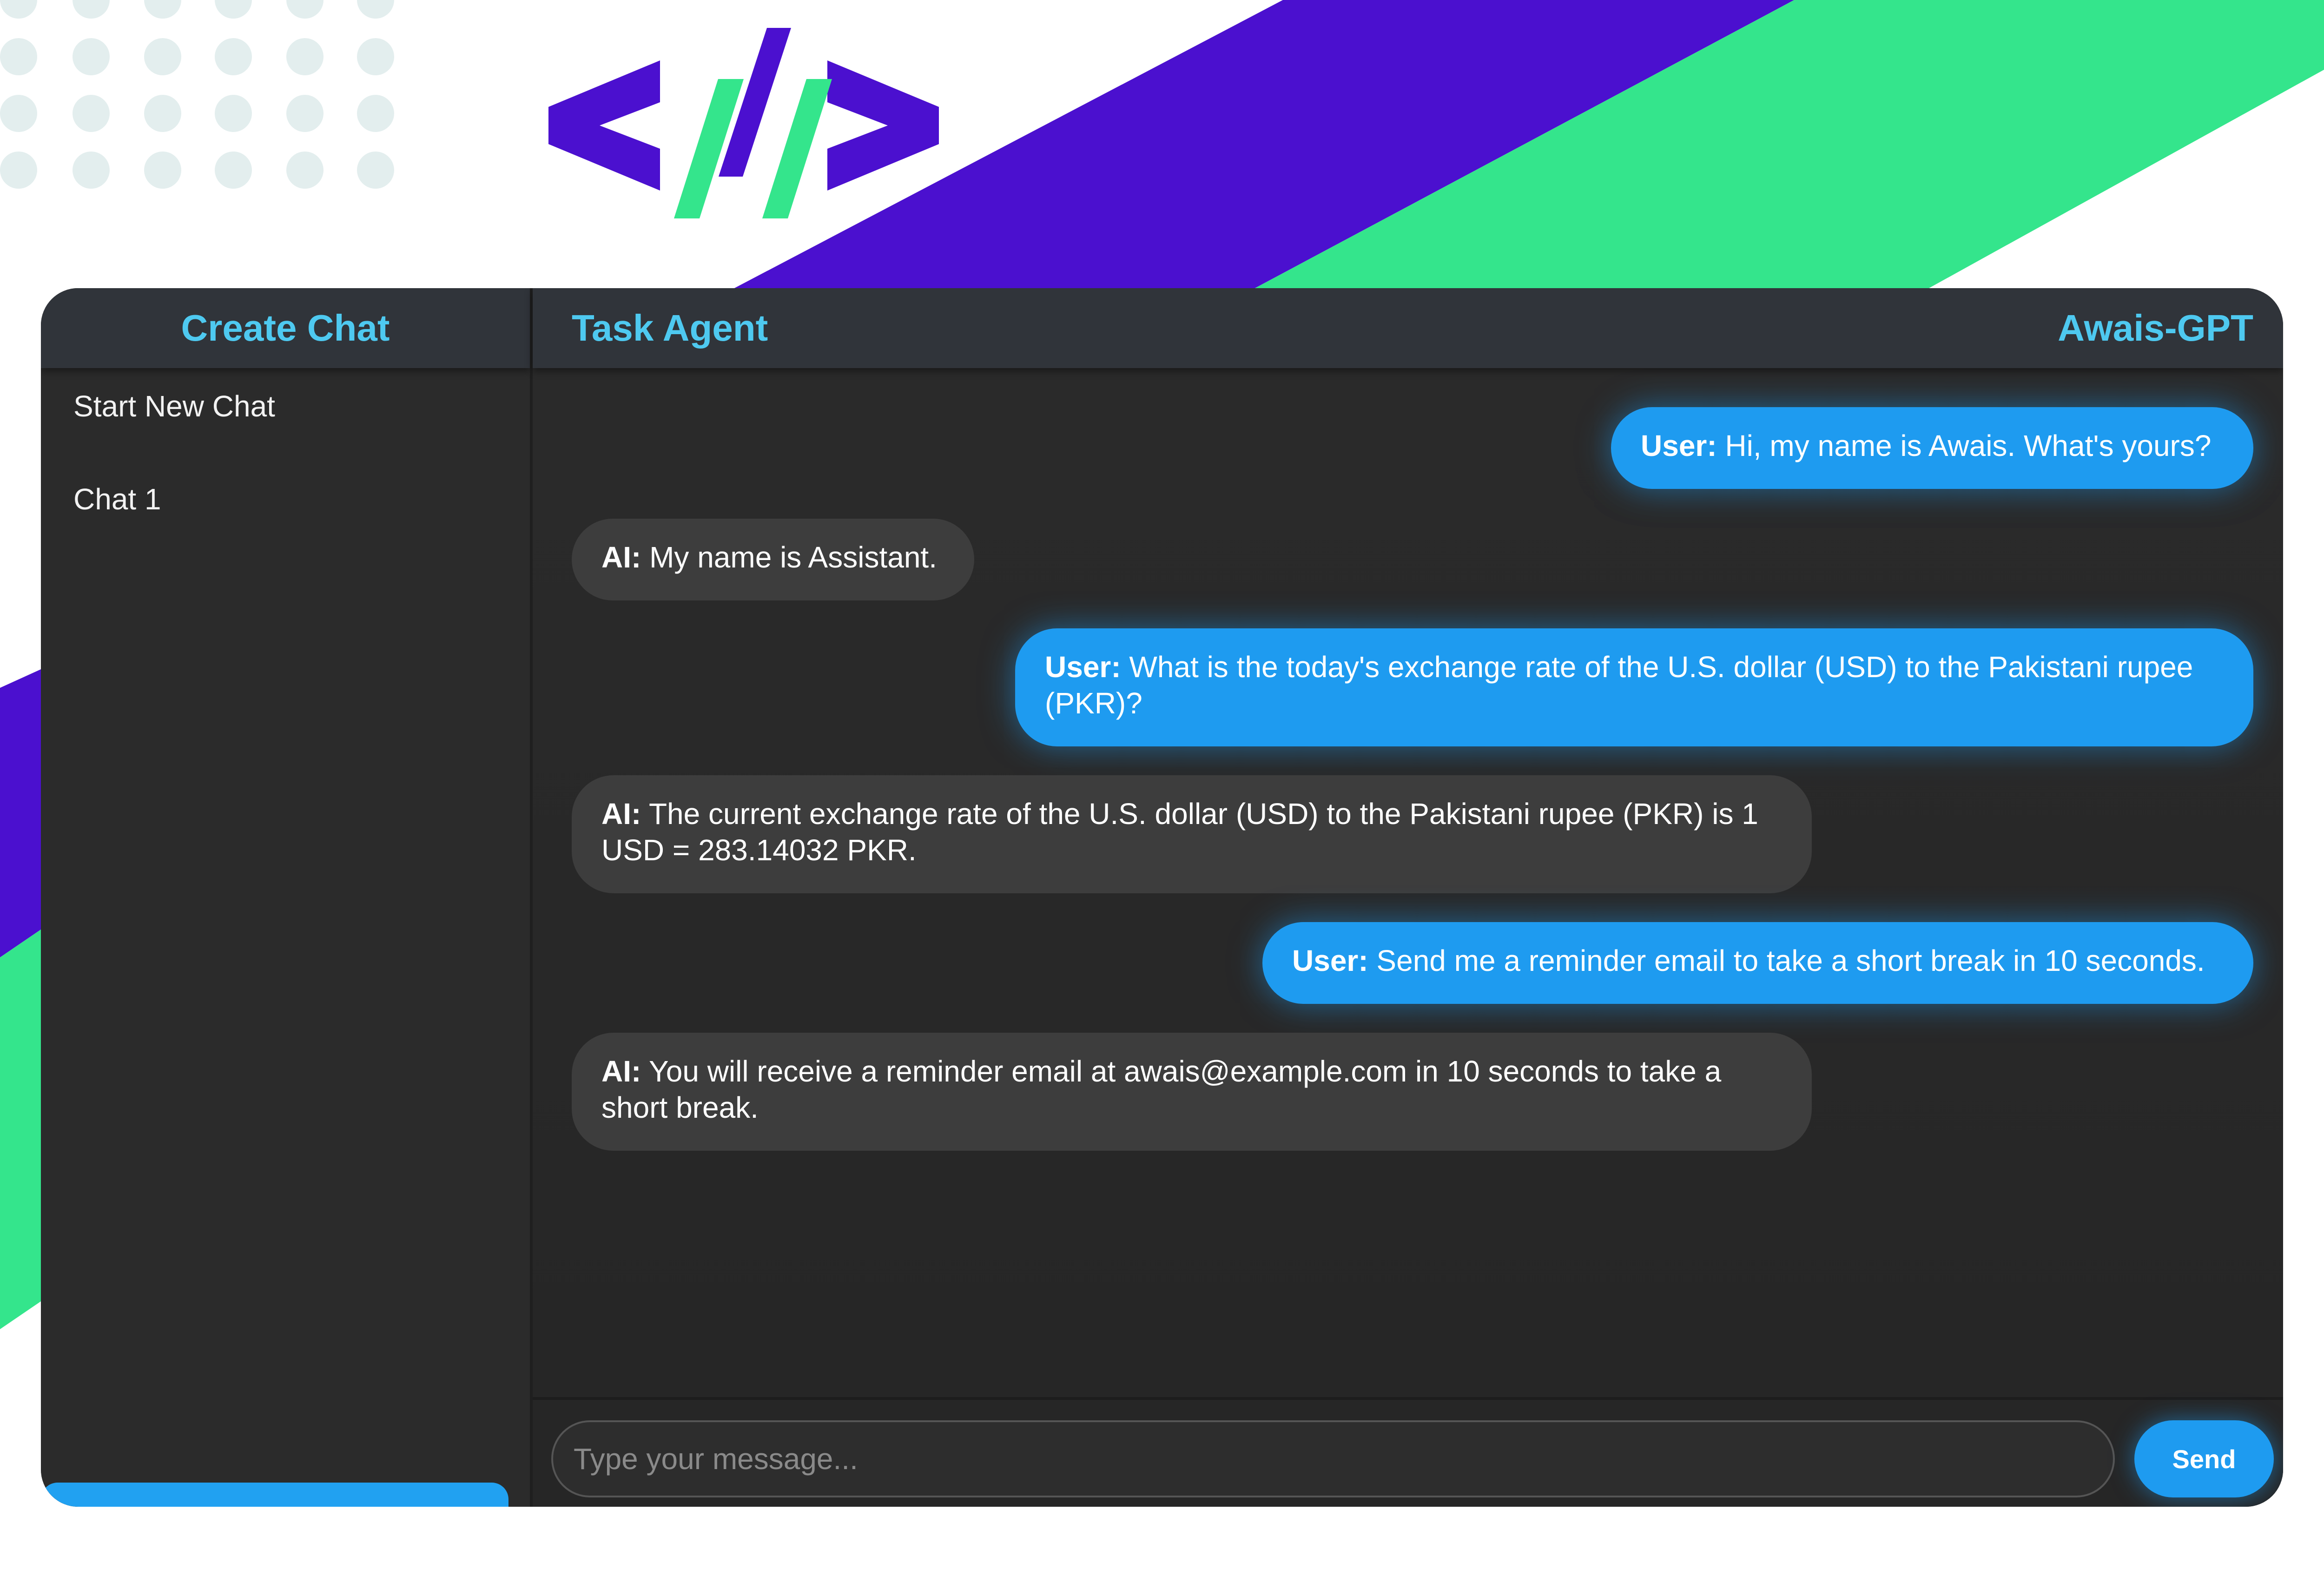  What do you see at coordinates (670, 328) in the screenshot?
I see `page-title: Task Agent` at bounding box center [670, 328].